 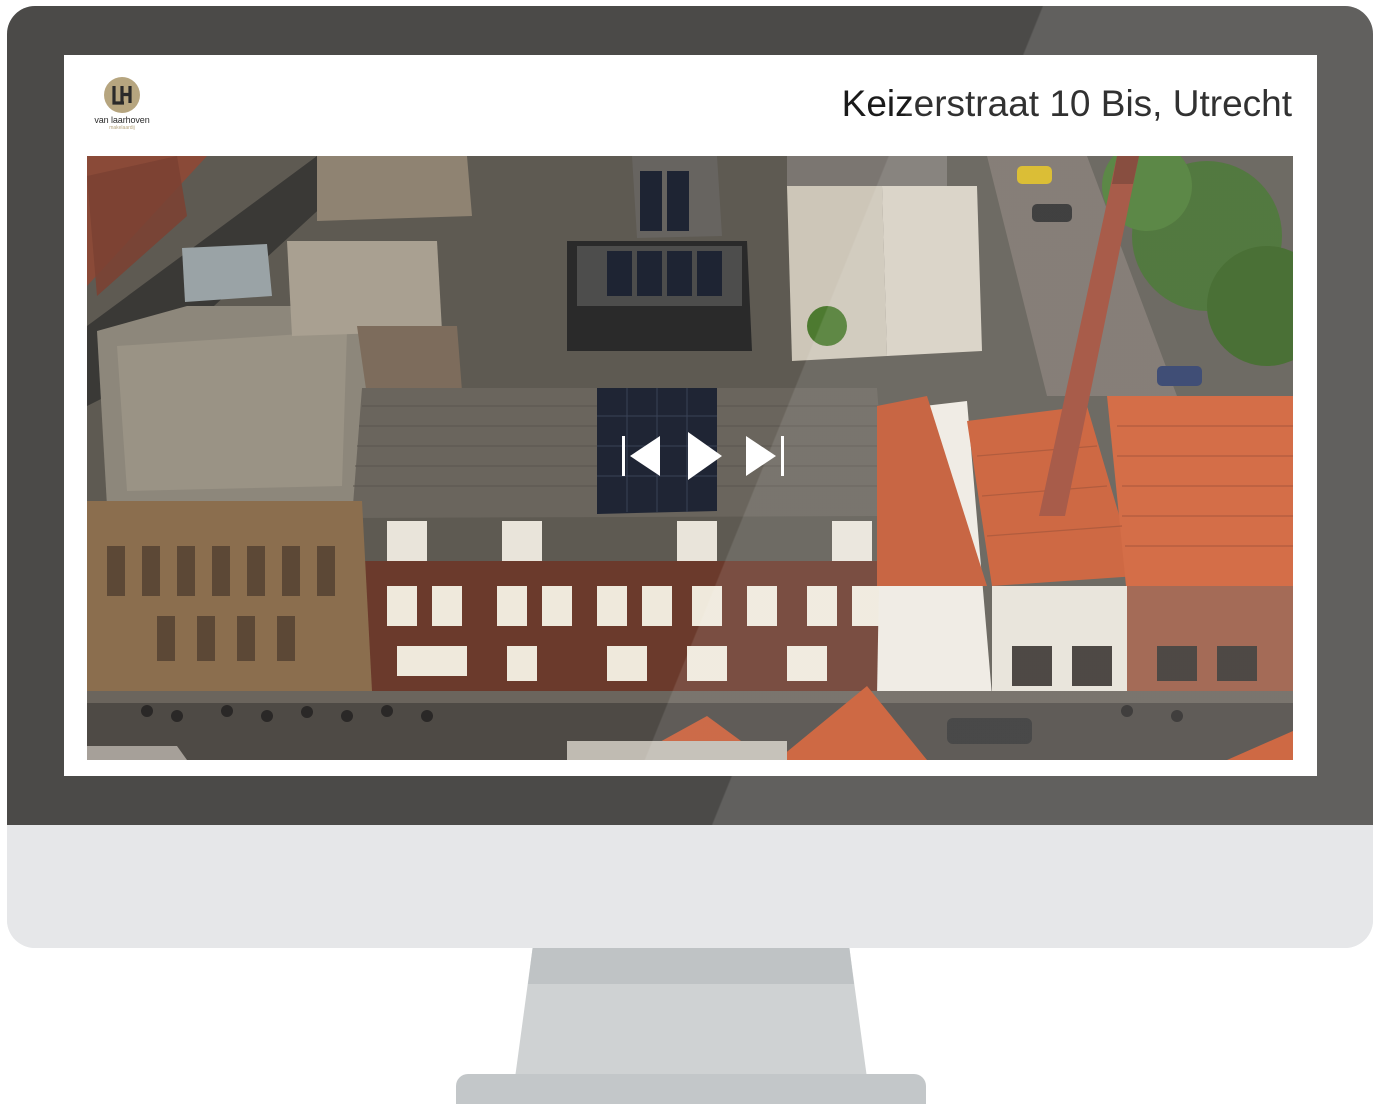 What do you see at coordinates (122, 120) in the screenshot?
I see `logo-name: van laarhoven` at bounding box center [122, 120].